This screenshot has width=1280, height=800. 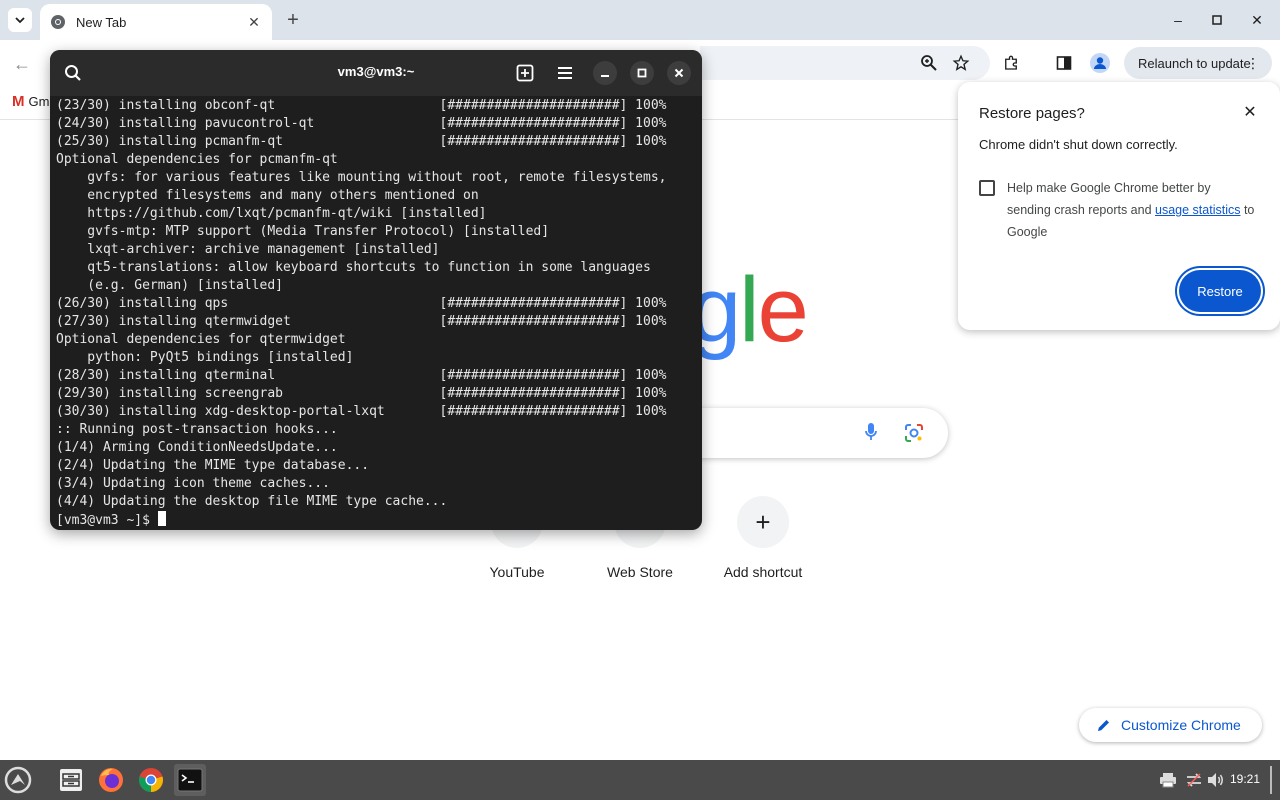 I want to click on pencil-icon, so click(x=1103, y=725).